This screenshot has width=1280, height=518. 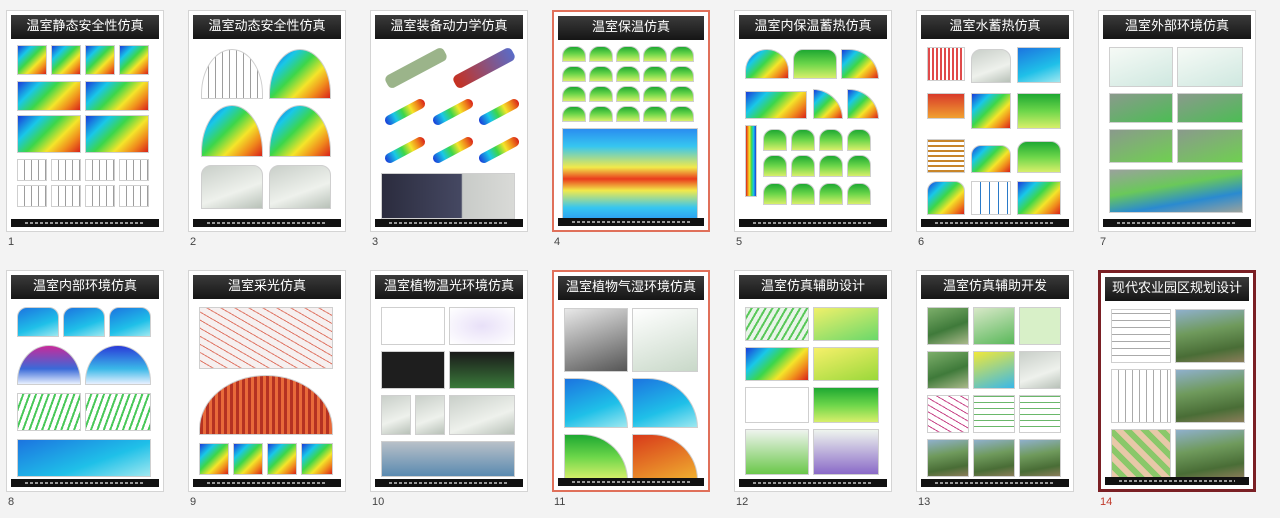 I want to click on slide-thumbnail-4: 温室保温仿真 4, so click(x=632, y=128).